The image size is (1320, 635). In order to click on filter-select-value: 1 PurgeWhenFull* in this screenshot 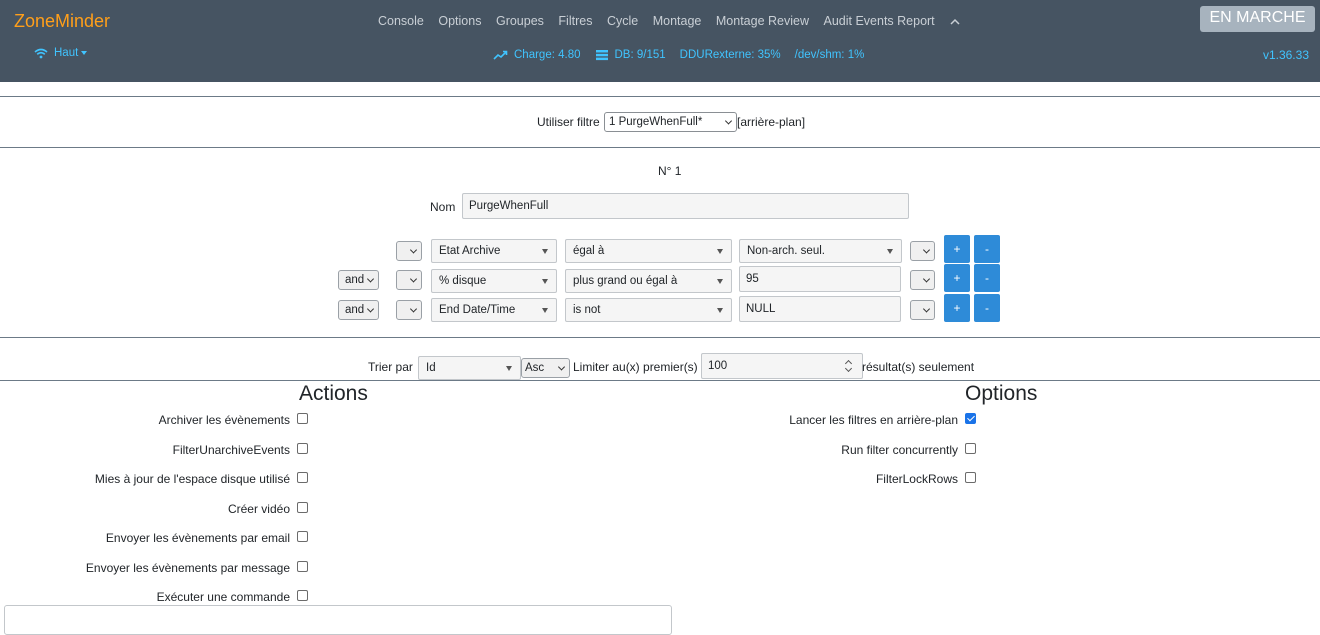, I will do `click(656, 122)`.